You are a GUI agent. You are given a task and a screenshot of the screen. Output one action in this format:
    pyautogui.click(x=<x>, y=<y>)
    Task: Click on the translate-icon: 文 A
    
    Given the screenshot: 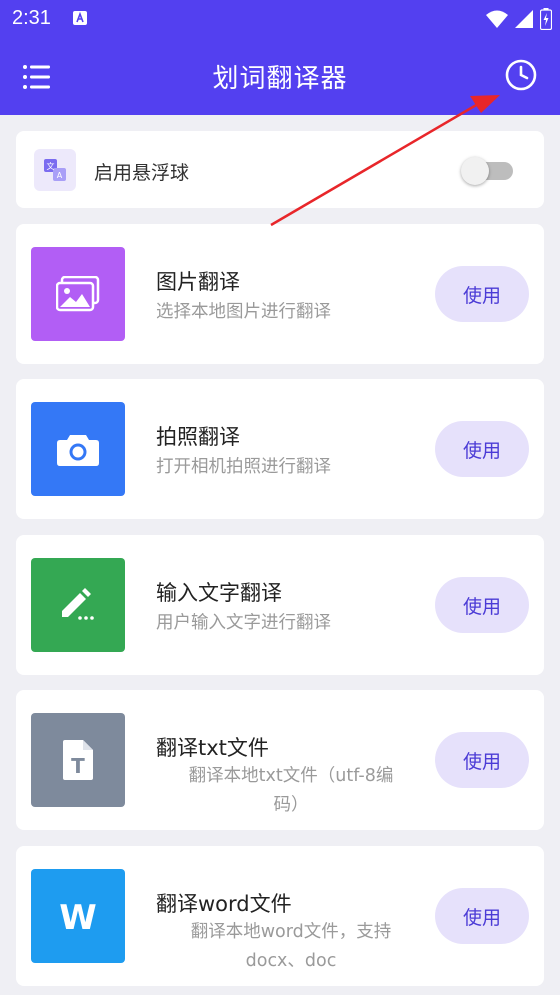 What is the action you would take?
    pyautogui.click(x=55, y=170)
    